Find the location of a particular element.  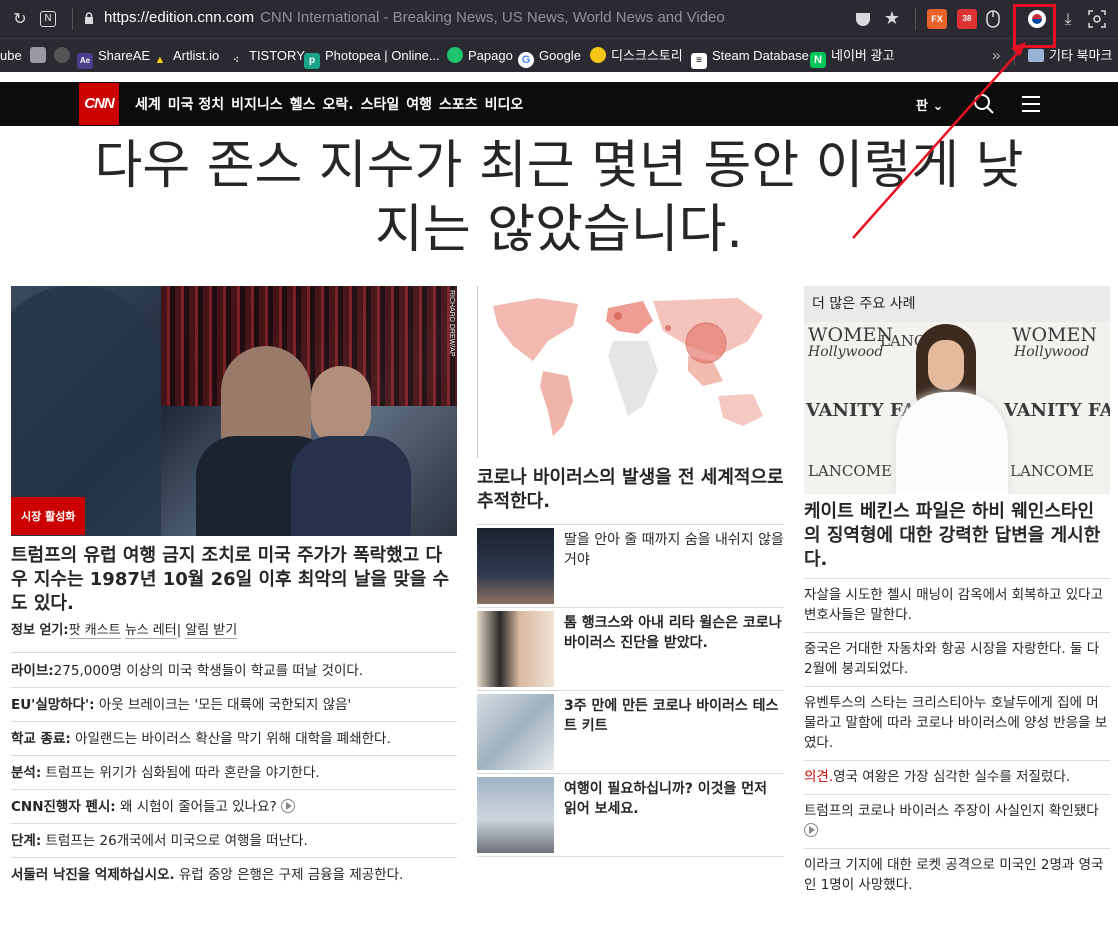

bookmark-artlist: ▲ Artlist.io is located at coordinates (186, 56).